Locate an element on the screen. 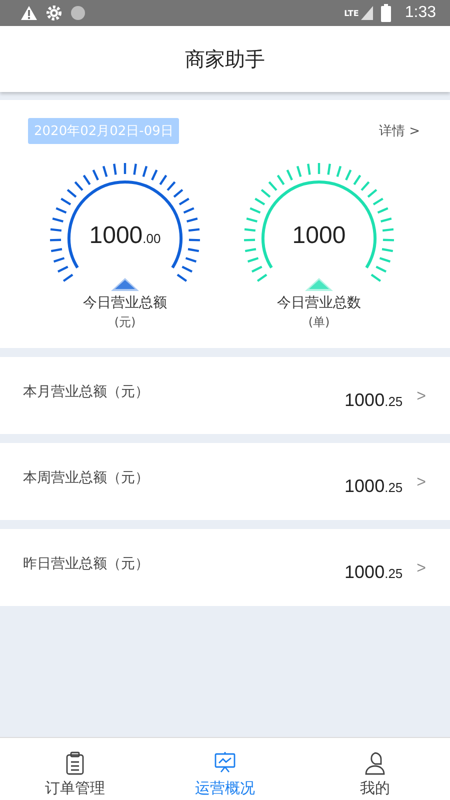  clipboard-icon is located at coordinates (75, 763).